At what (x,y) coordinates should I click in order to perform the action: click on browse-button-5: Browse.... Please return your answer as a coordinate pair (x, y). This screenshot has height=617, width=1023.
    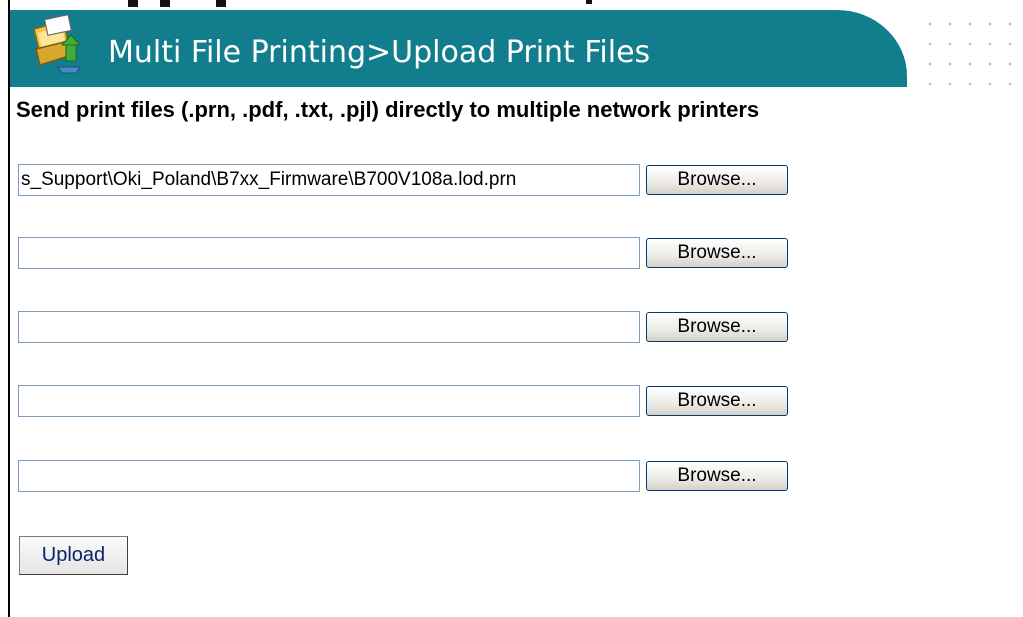
    Looking at the image, I should click on (717, 476).